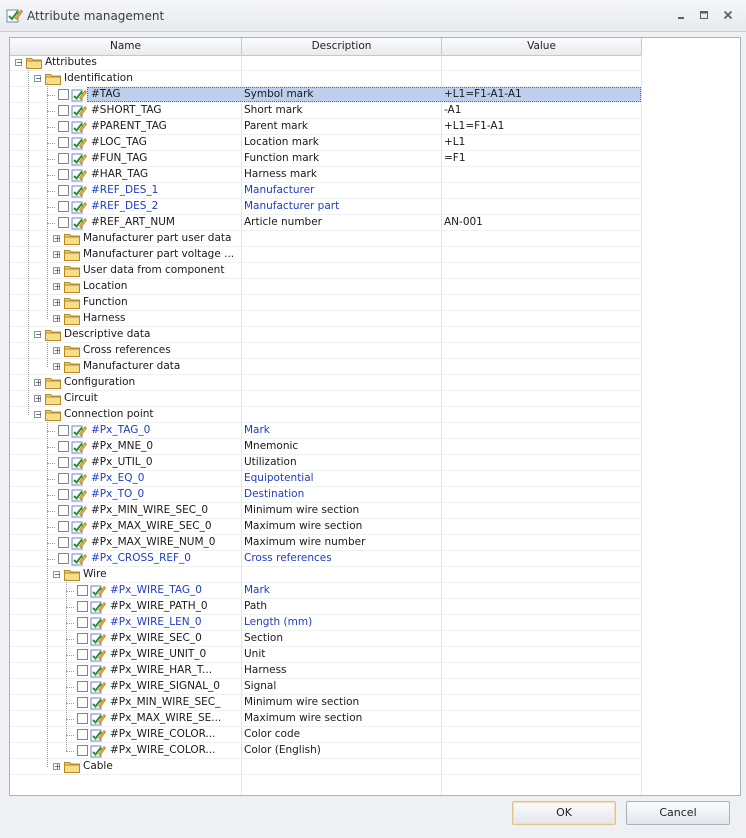 This screenshot has width=746, height=838. I want to click on attribute-value: -A1, so click(542, 111).